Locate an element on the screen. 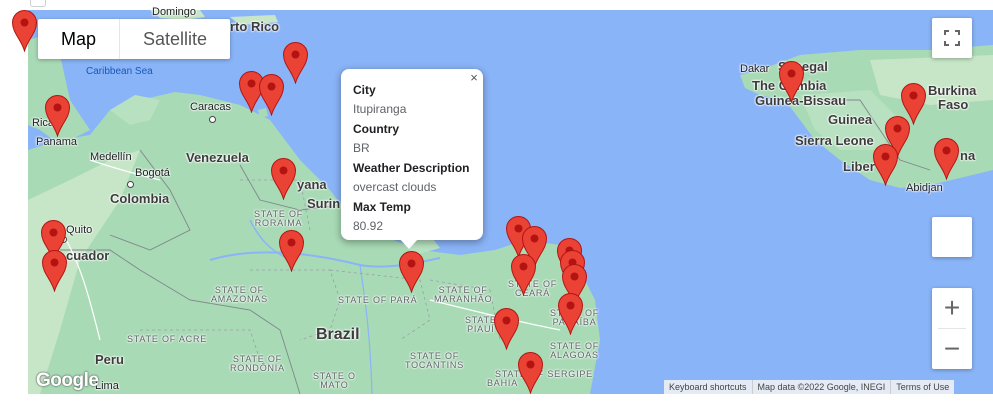  label-medellin: Medellín is located at coordinates (111, 157).